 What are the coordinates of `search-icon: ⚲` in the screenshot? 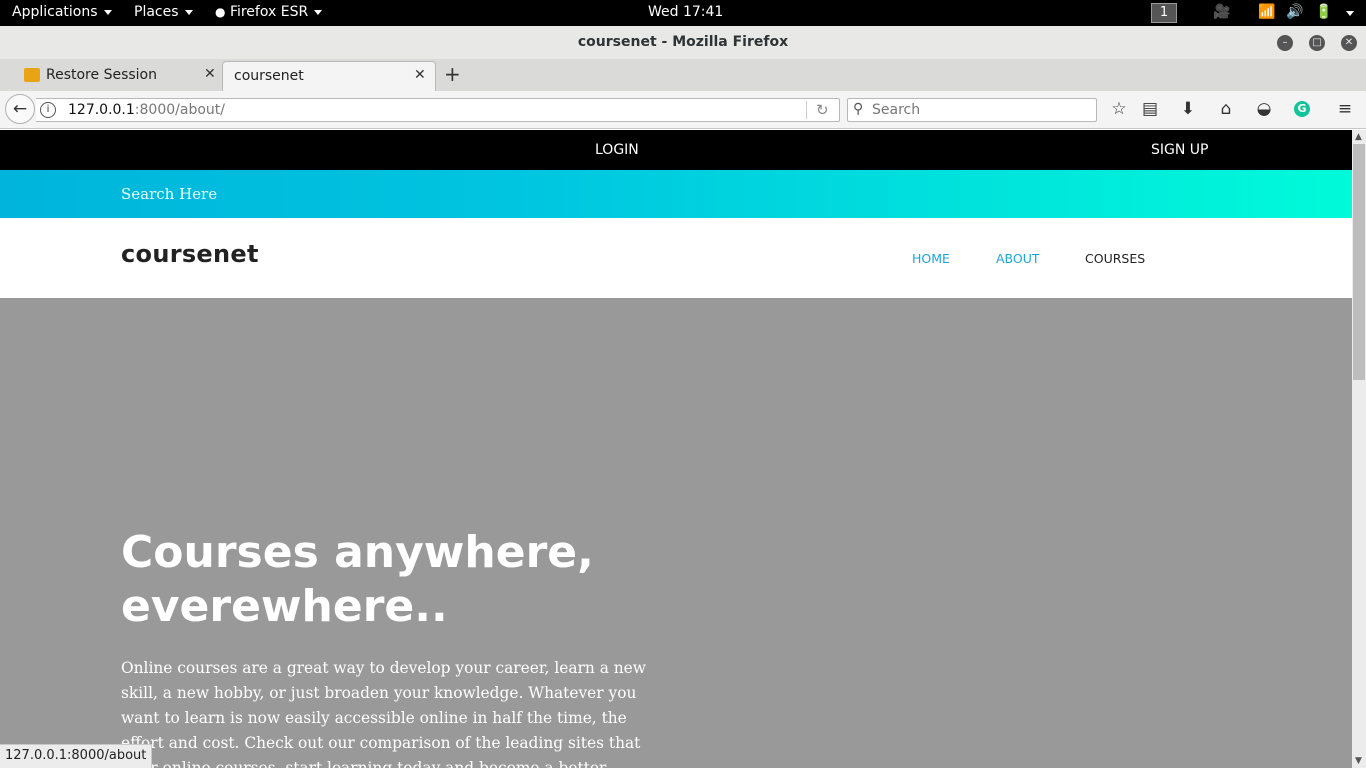 It's located at (858, 109).